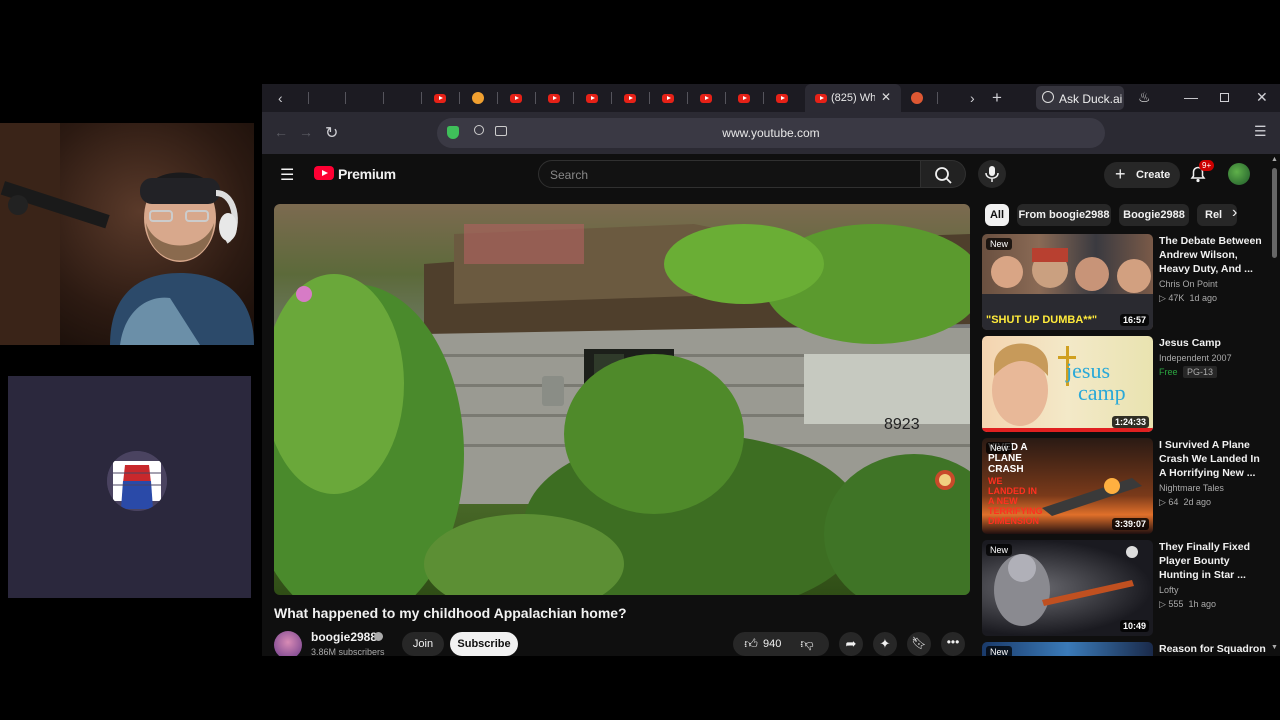 This screenshot has width=1280, height=720. I want to click on video-thumbnail: jesus camp 1:24:33, so click(1067, 384).